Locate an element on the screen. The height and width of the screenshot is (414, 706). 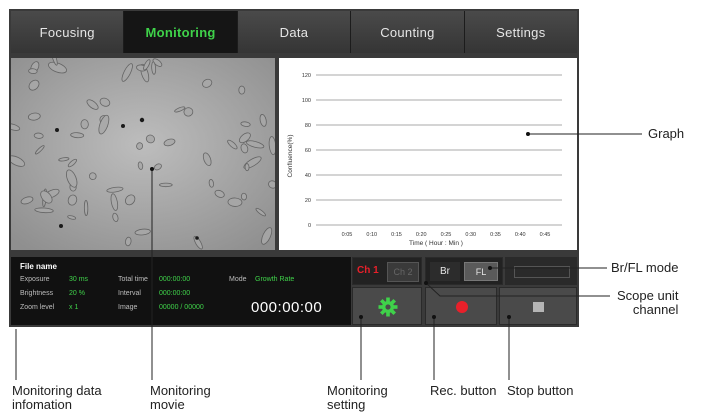
annotation-mon-data-line2: infomation is located at coordinates (42, 404).